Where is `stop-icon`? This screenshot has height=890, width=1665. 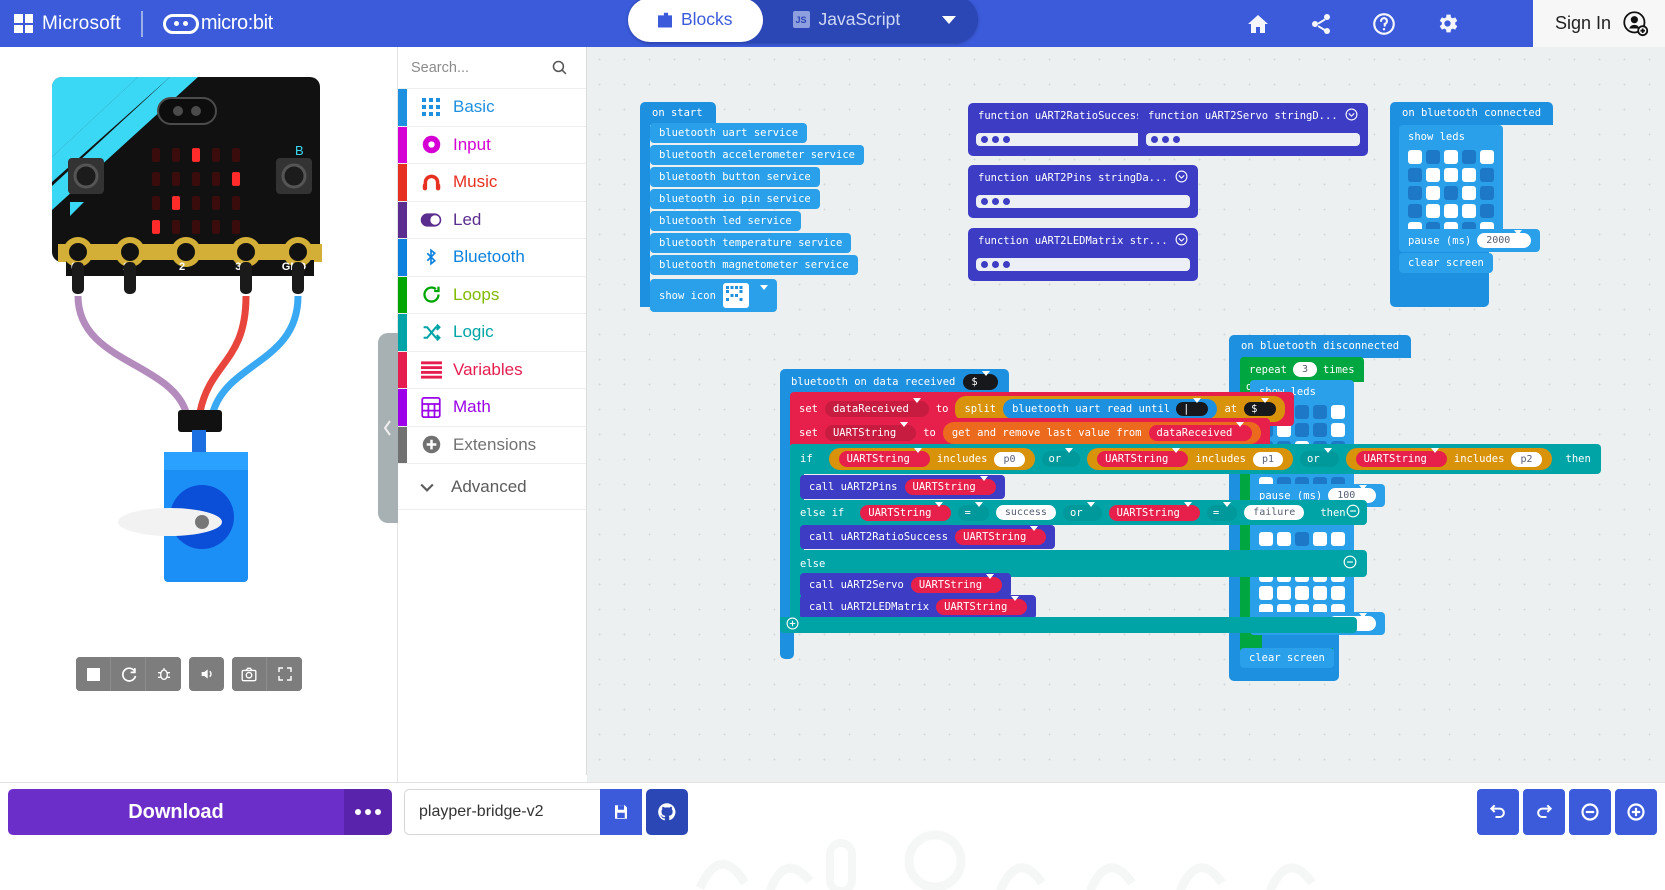
stop-icon is located at coordinates (93, 674).